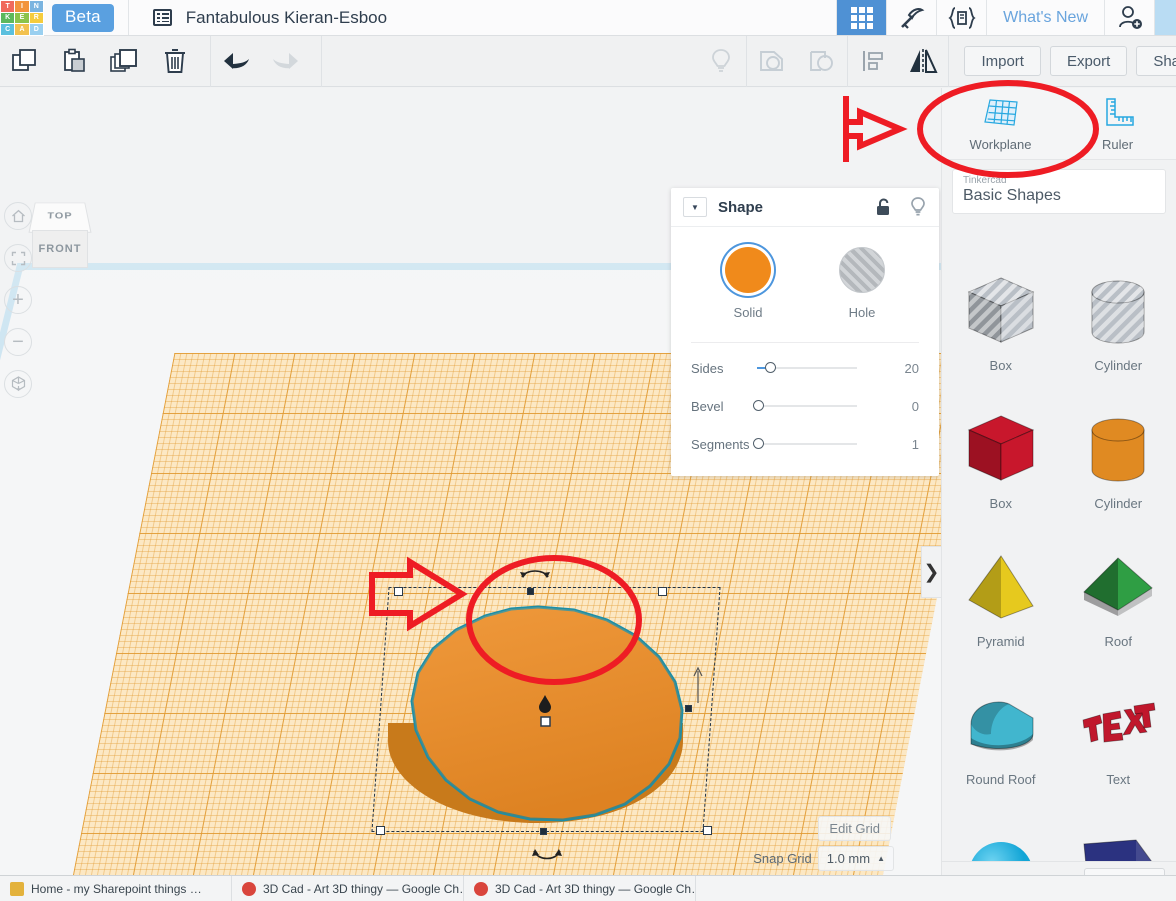  I want to click on mirror-button, so click(923, 61).